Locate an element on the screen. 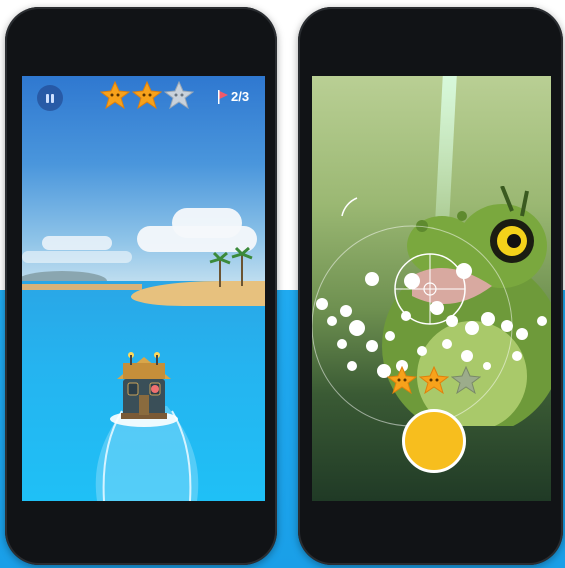  pause-button is located at coordinates (50, 98).